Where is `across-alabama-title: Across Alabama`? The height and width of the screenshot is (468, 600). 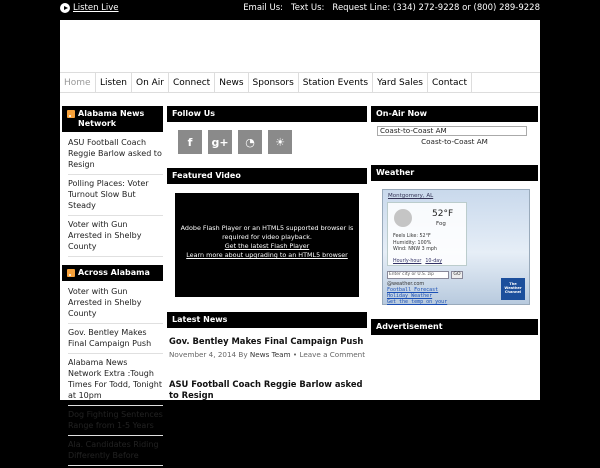 across-alabama-title: Across Alabama is located at coordinates (112, 273).